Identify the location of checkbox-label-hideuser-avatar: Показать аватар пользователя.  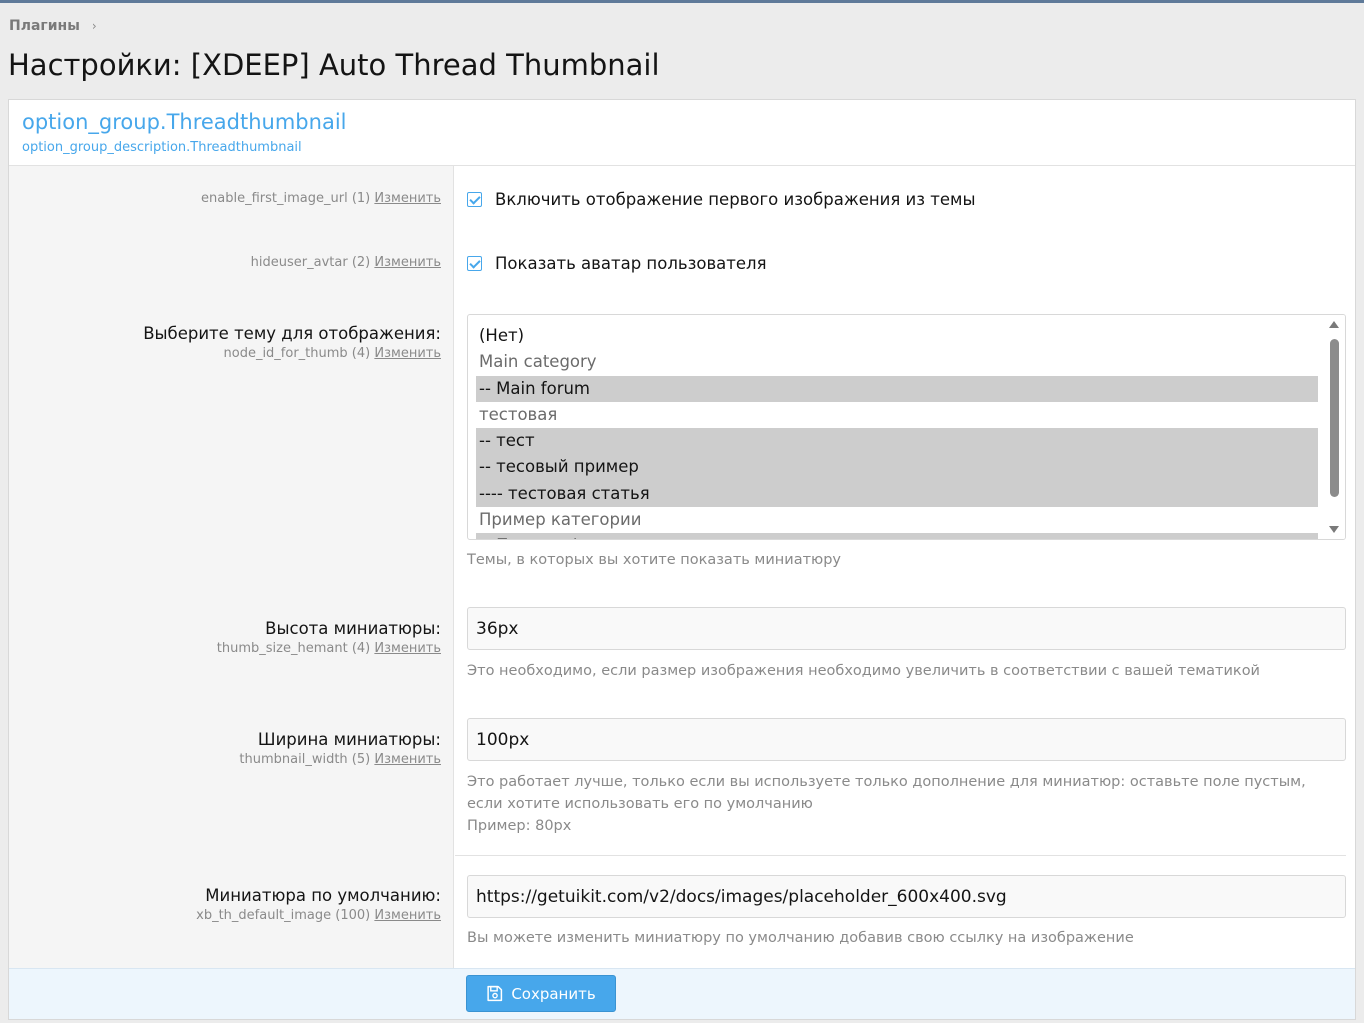
(631, 263).